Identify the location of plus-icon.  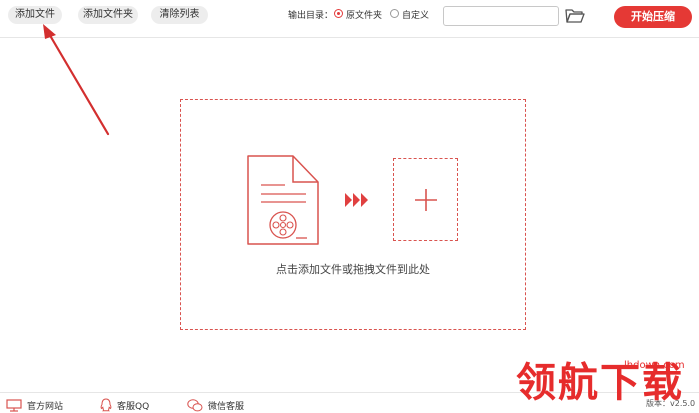
(426, 200).